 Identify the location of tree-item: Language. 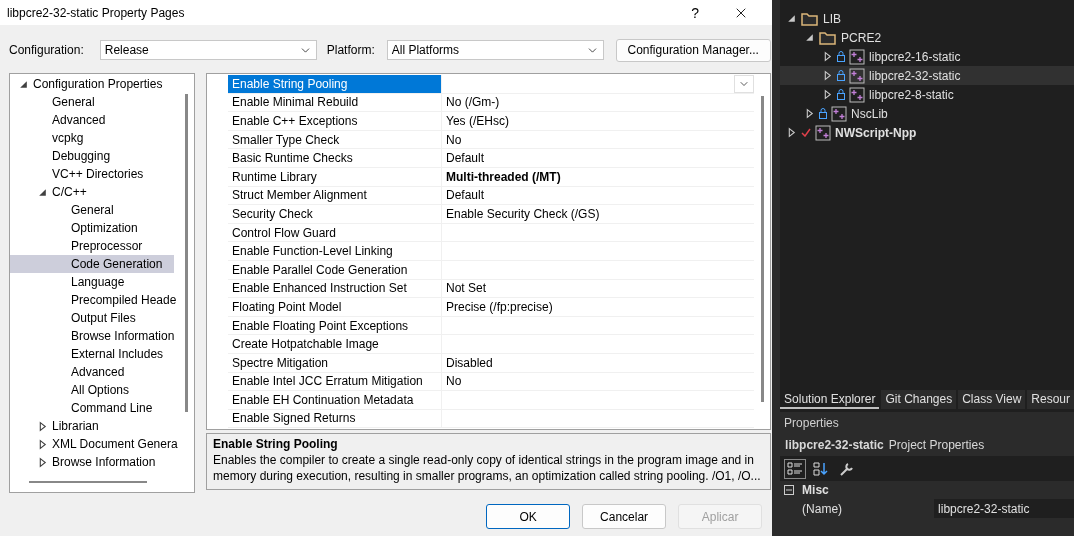
(92, 282).